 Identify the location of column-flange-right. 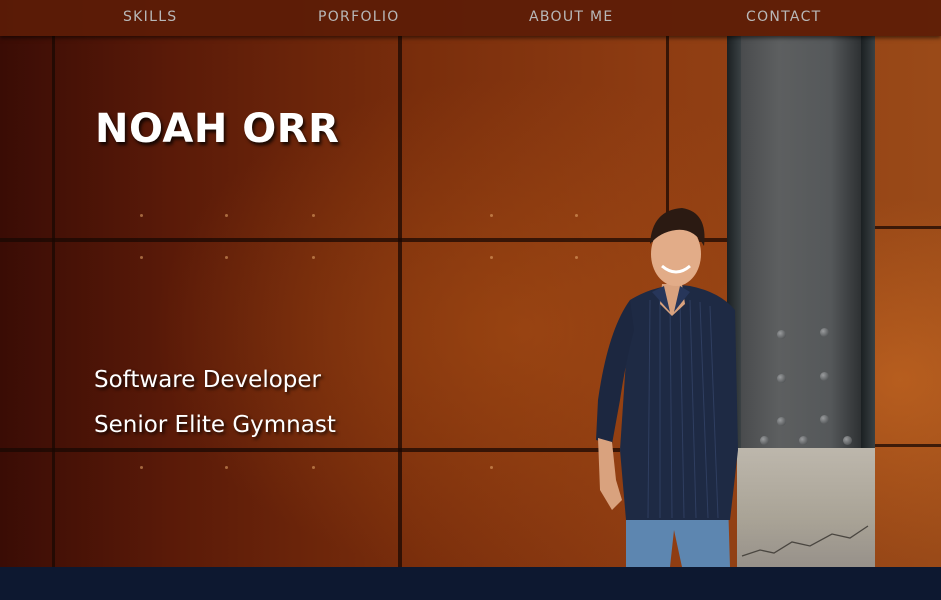
(868, 242).